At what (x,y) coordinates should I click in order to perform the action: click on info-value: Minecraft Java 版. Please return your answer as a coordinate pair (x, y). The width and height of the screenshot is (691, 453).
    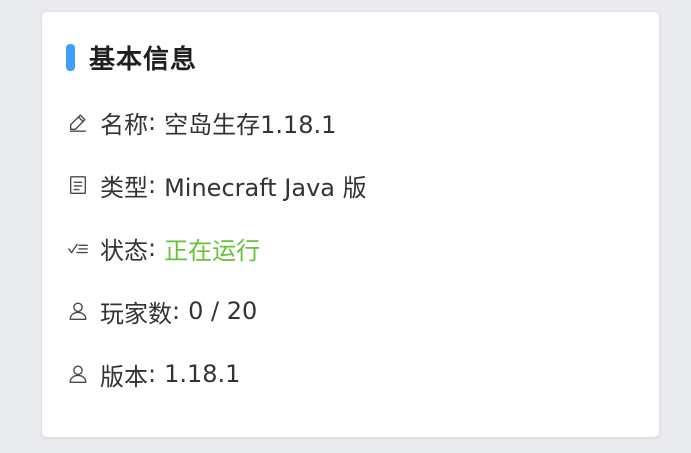
    Looking at the image, I should click on (265, 187).